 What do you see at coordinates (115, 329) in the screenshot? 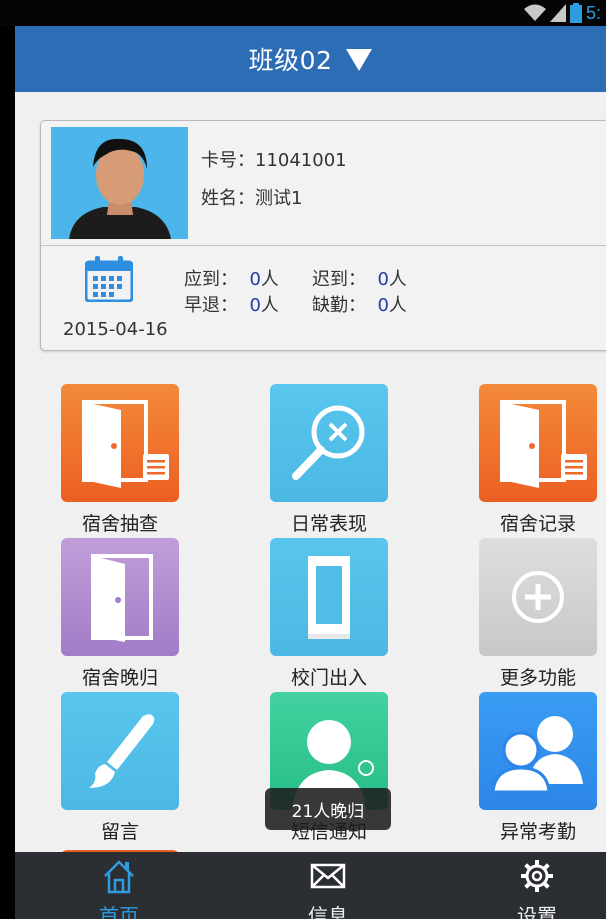
I see `date-label: 2015-04-16` at bounding box center [115, 329].